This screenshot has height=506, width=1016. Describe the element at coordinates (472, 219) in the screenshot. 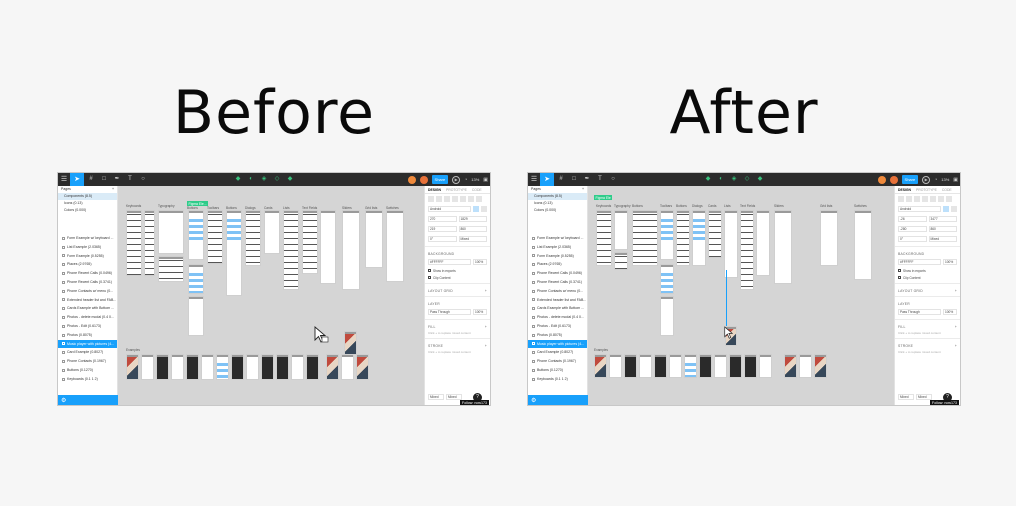

I see `w-field: 1829` at that location.